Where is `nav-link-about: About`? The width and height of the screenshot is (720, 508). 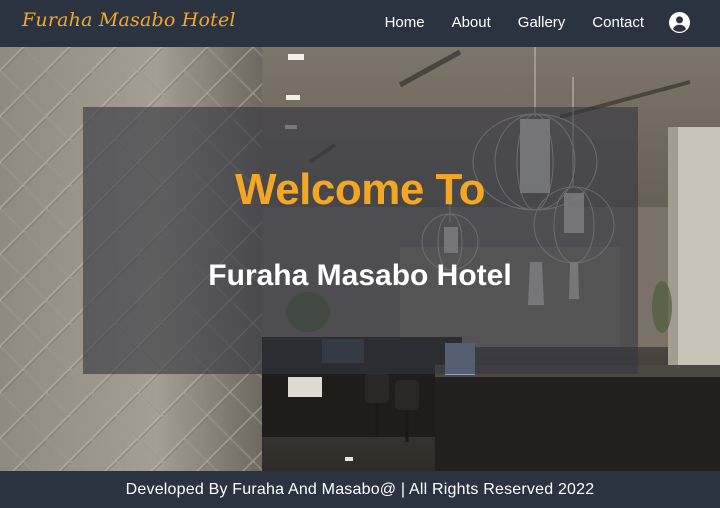 nav-link-about: About is located at coordinates (471, 22).